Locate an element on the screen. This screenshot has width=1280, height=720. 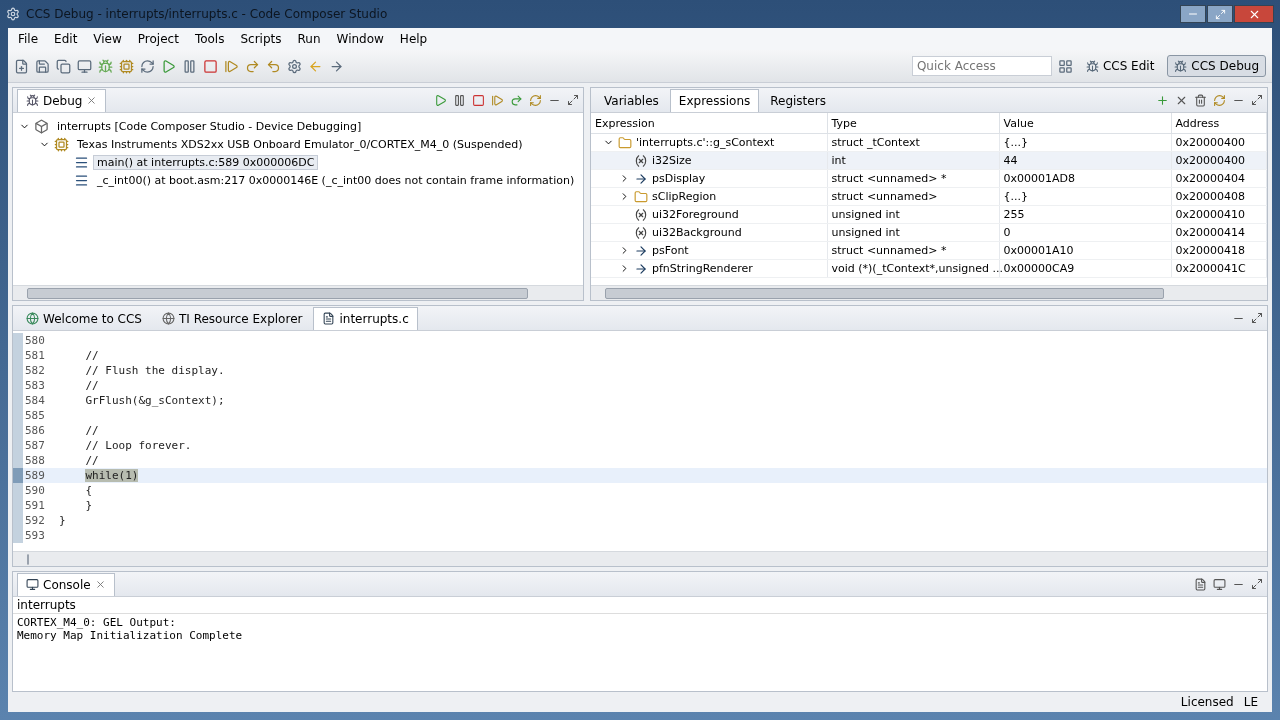
column-header: Expression is located at coordinates (709, 123).